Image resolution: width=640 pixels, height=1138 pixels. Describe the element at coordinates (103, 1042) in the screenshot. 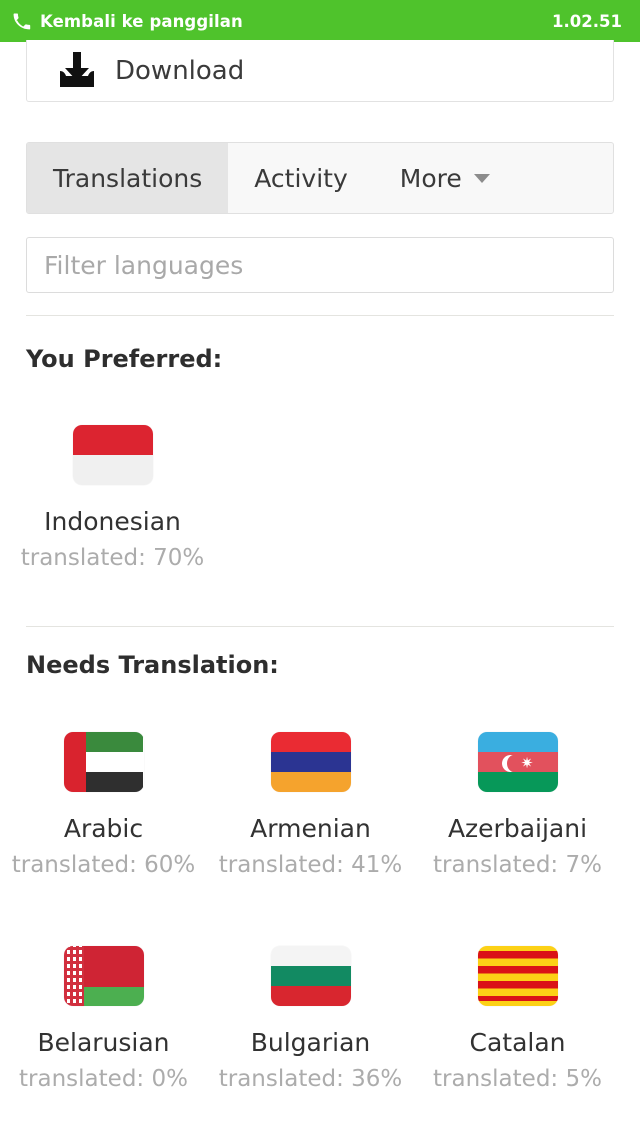

I see `language-name: Belarusian` at that location.